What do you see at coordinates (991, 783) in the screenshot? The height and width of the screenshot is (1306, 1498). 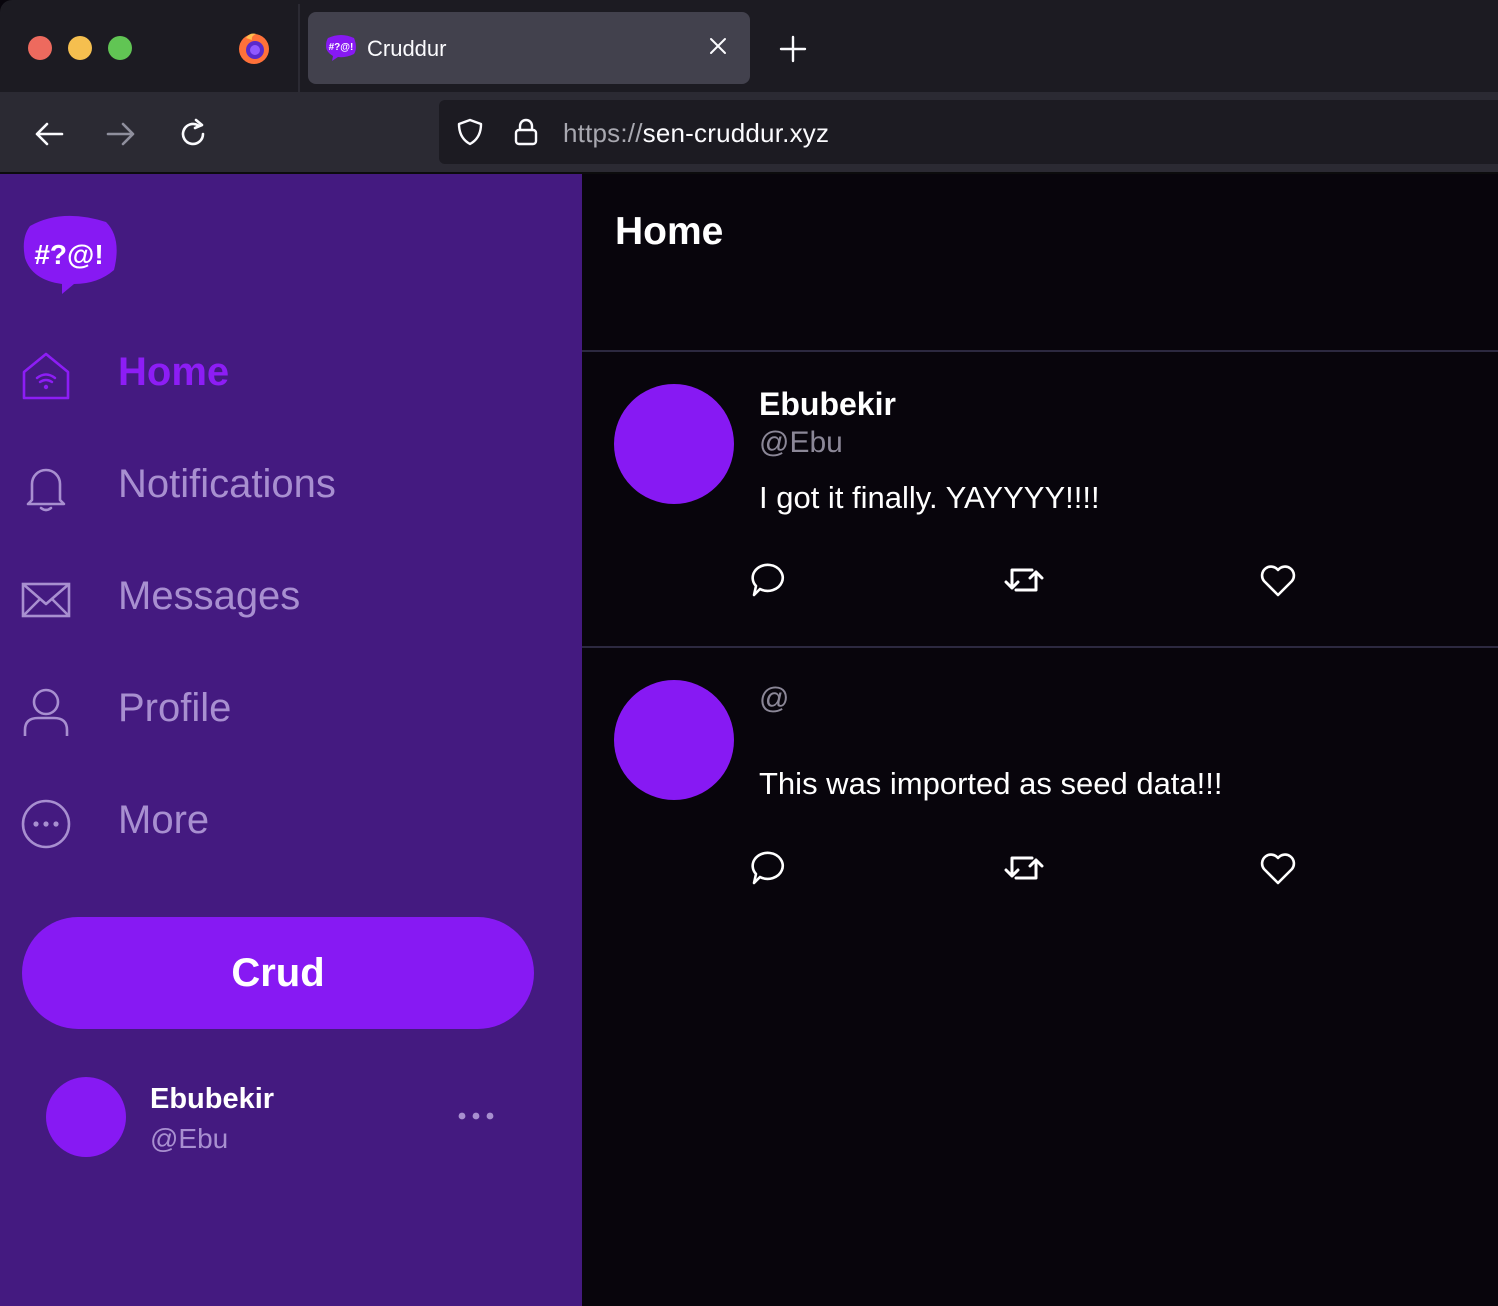 I see `post-text: This was imported as seed data!!!` at bounding box center [991, 783].